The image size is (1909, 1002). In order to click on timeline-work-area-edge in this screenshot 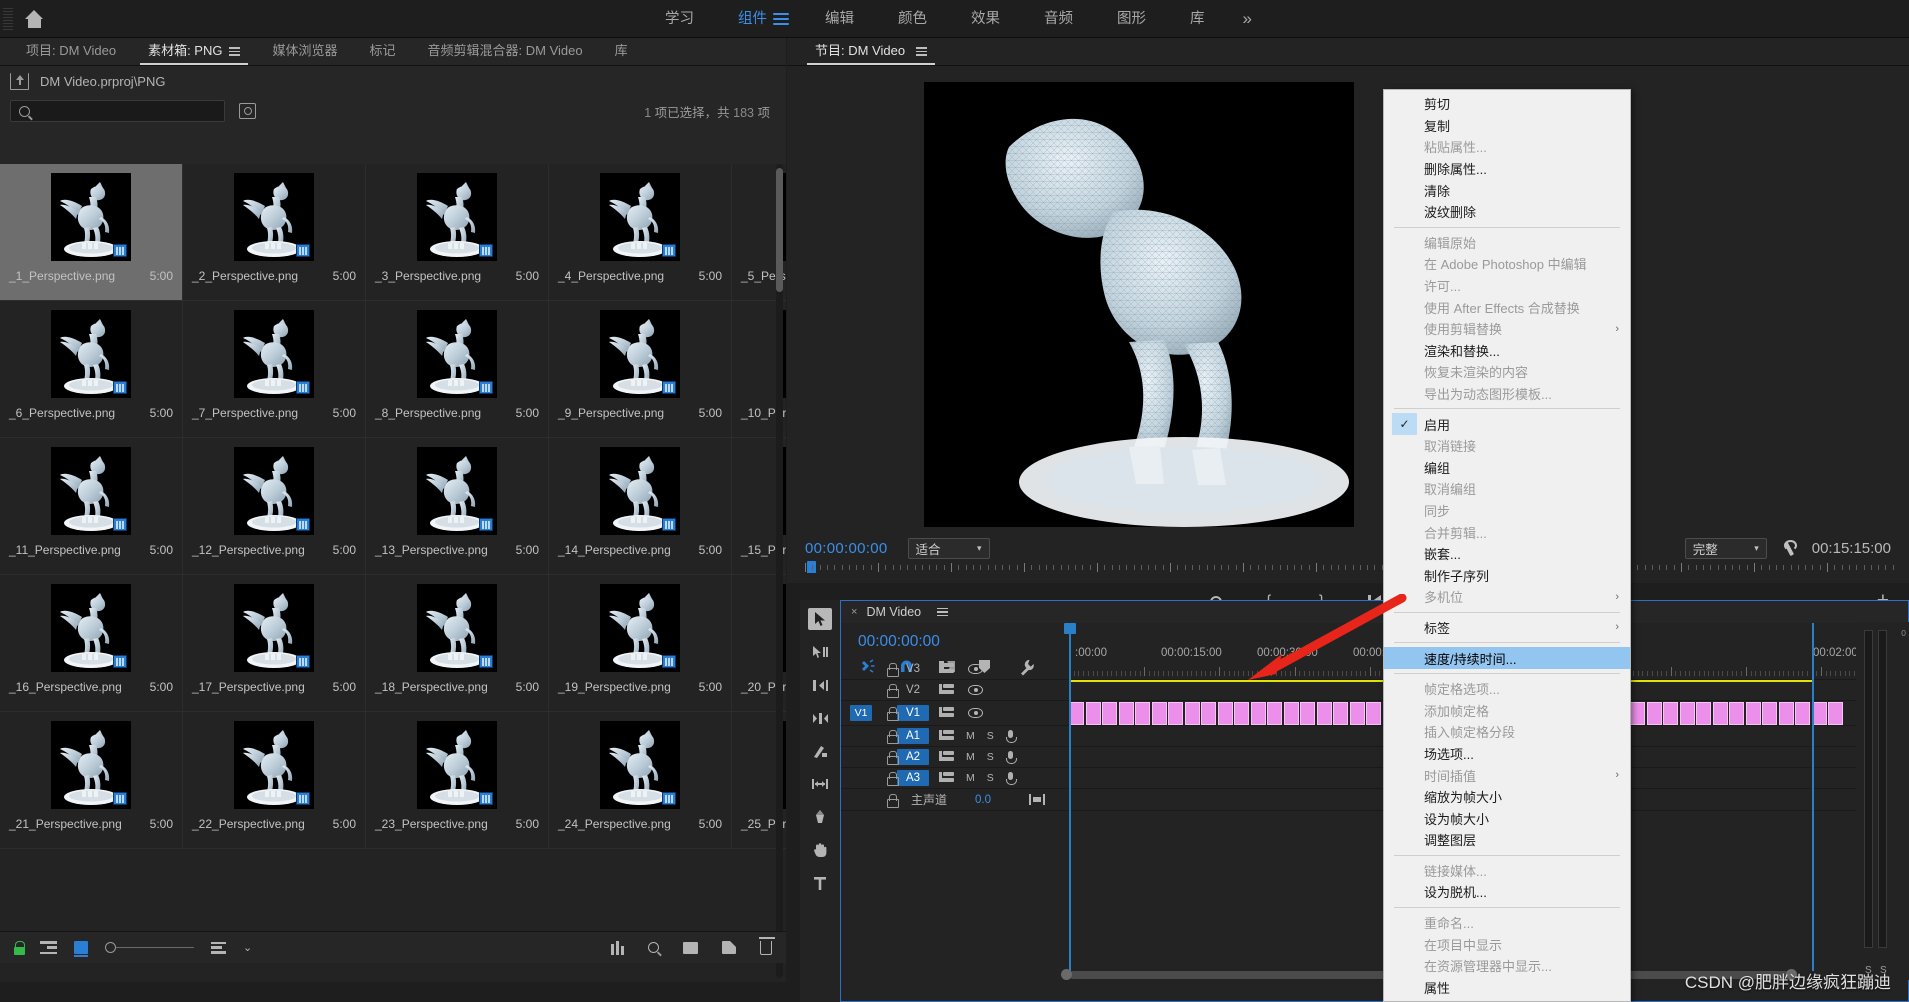, I will do `click(1813, 797)`.